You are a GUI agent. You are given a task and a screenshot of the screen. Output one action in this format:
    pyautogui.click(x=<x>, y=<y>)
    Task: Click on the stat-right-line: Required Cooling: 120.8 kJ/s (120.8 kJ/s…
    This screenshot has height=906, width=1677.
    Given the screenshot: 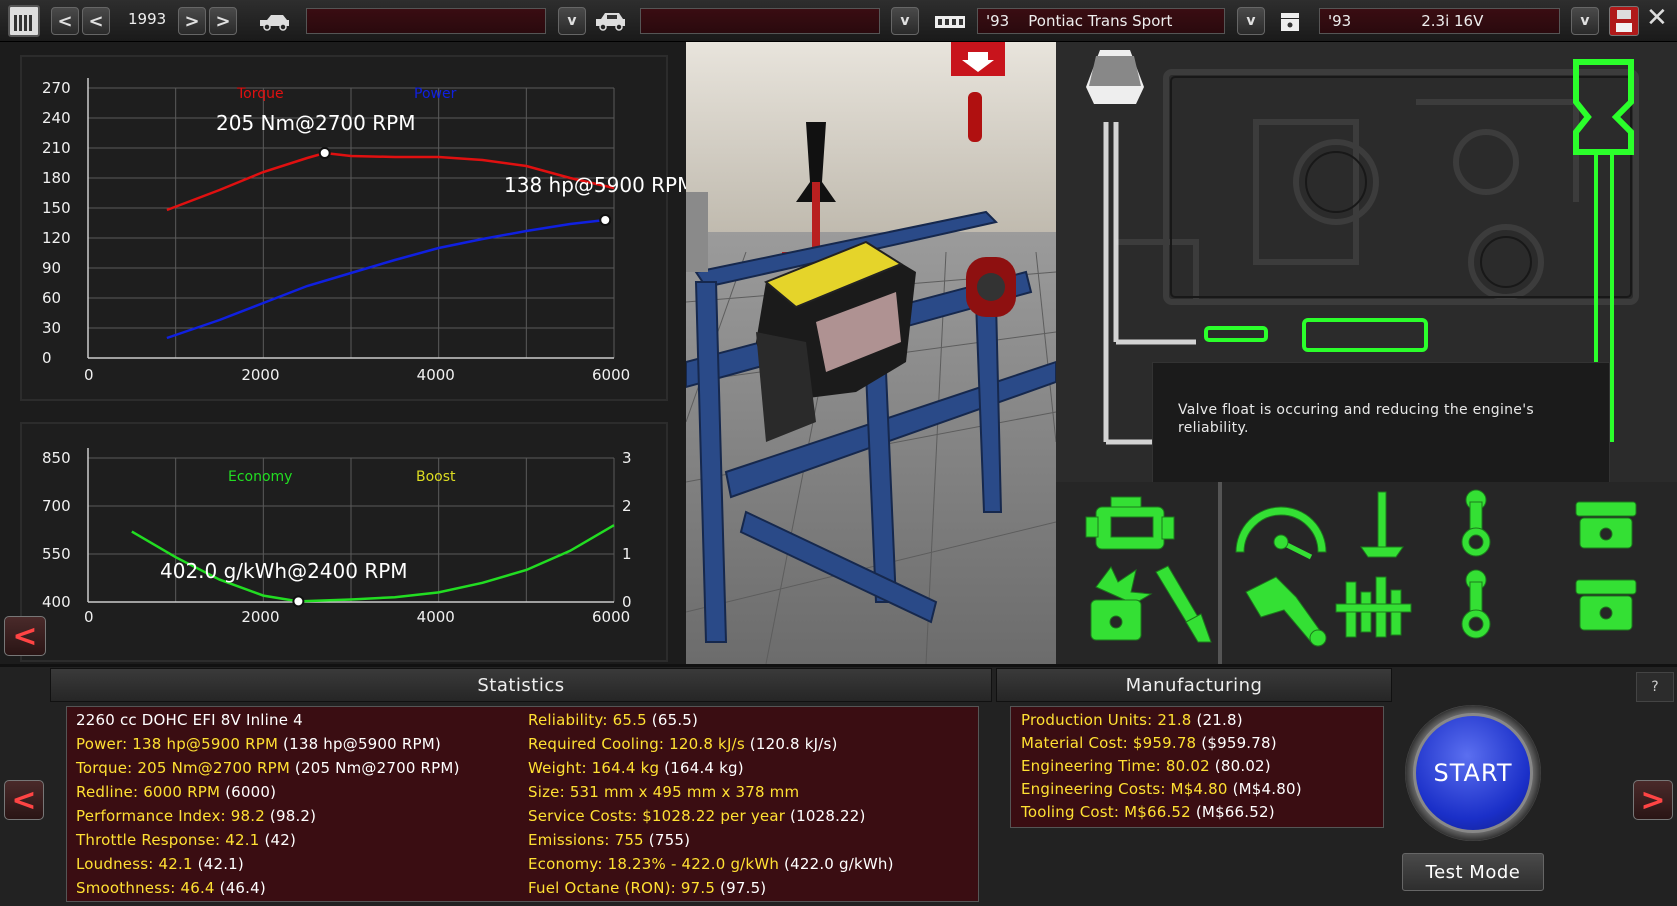 What is the action you would take?
    pyautogui.click(x=683, y=744)
    